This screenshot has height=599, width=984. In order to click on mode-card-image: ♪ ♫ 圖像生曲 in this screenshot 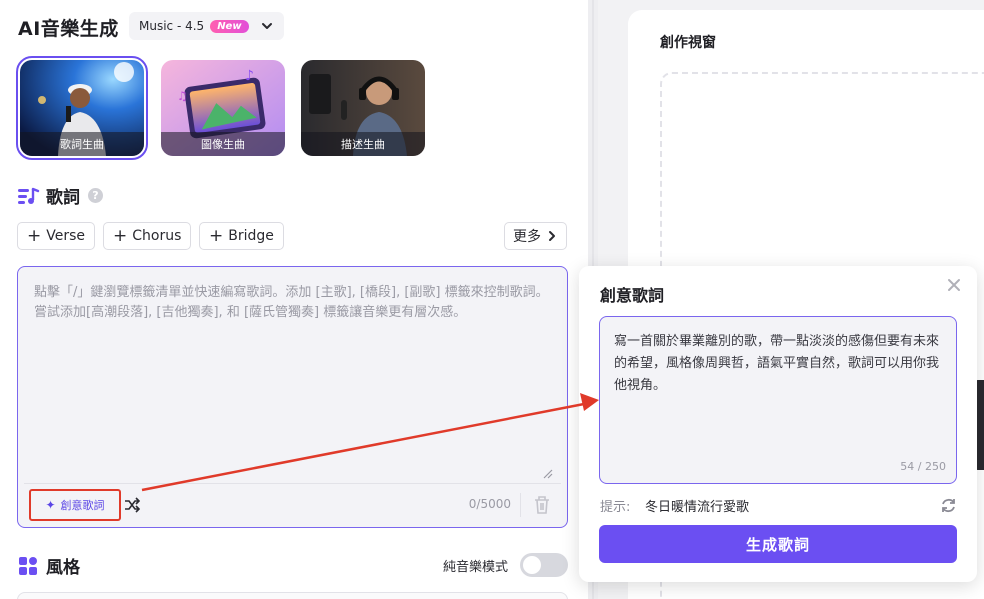, I will do `click(223, 108)`.